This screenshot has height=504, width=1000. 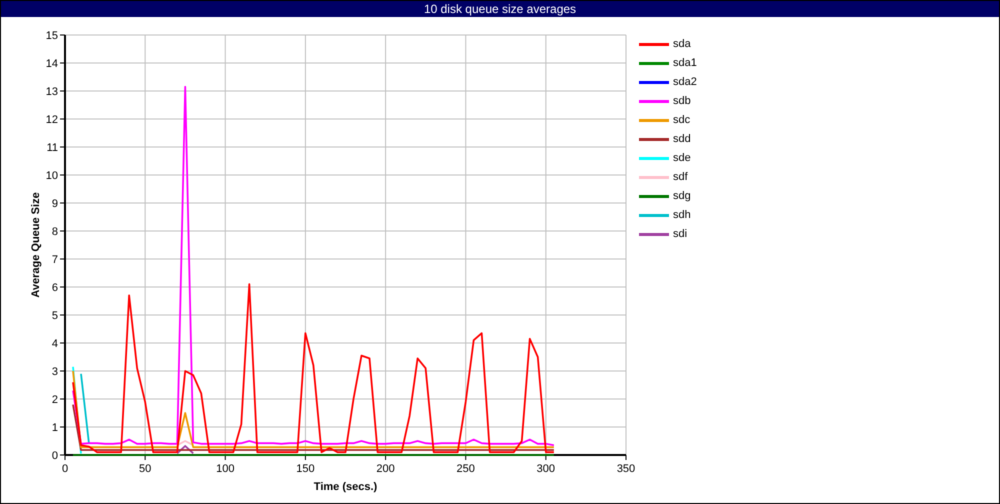 What do you see at coordinates (55, 288) in the screenshot?
I see `axis-tick-label: 6` at bounding box center [55, 288].